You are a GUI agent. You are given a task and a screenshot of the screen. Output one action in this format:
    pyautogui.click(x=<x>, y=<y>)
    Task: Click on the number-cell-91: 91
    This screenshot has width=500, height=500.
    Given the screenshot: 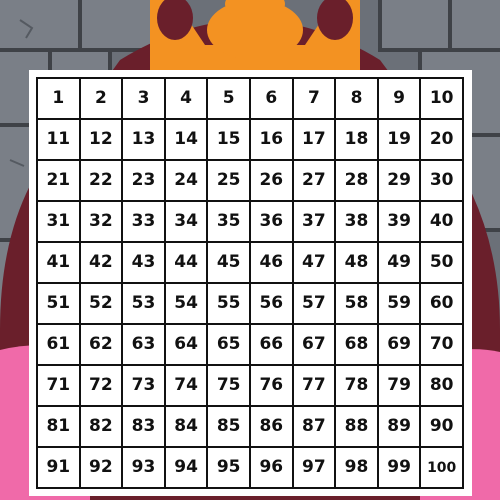 What is the action you would take?
    pyautogui.click(x=59, y=468)
    